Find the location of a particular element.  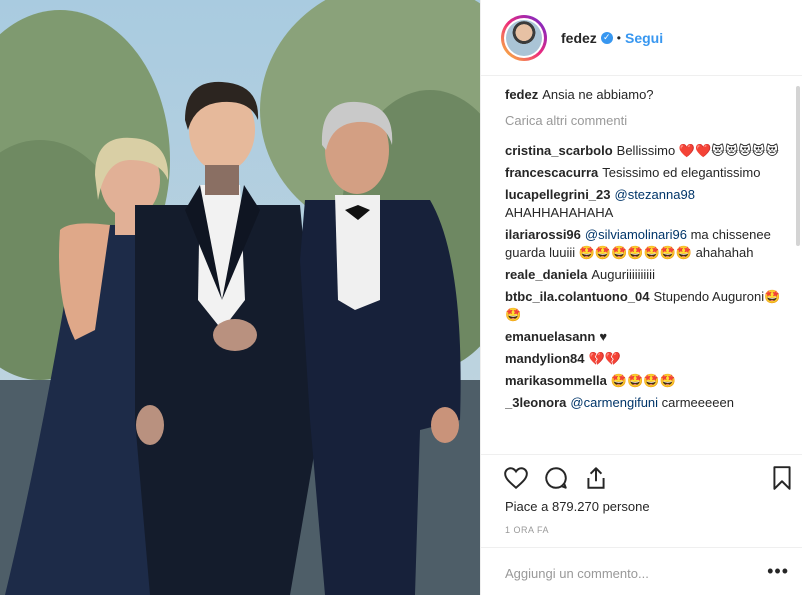

comment-input is located at coordinates (625, 573).